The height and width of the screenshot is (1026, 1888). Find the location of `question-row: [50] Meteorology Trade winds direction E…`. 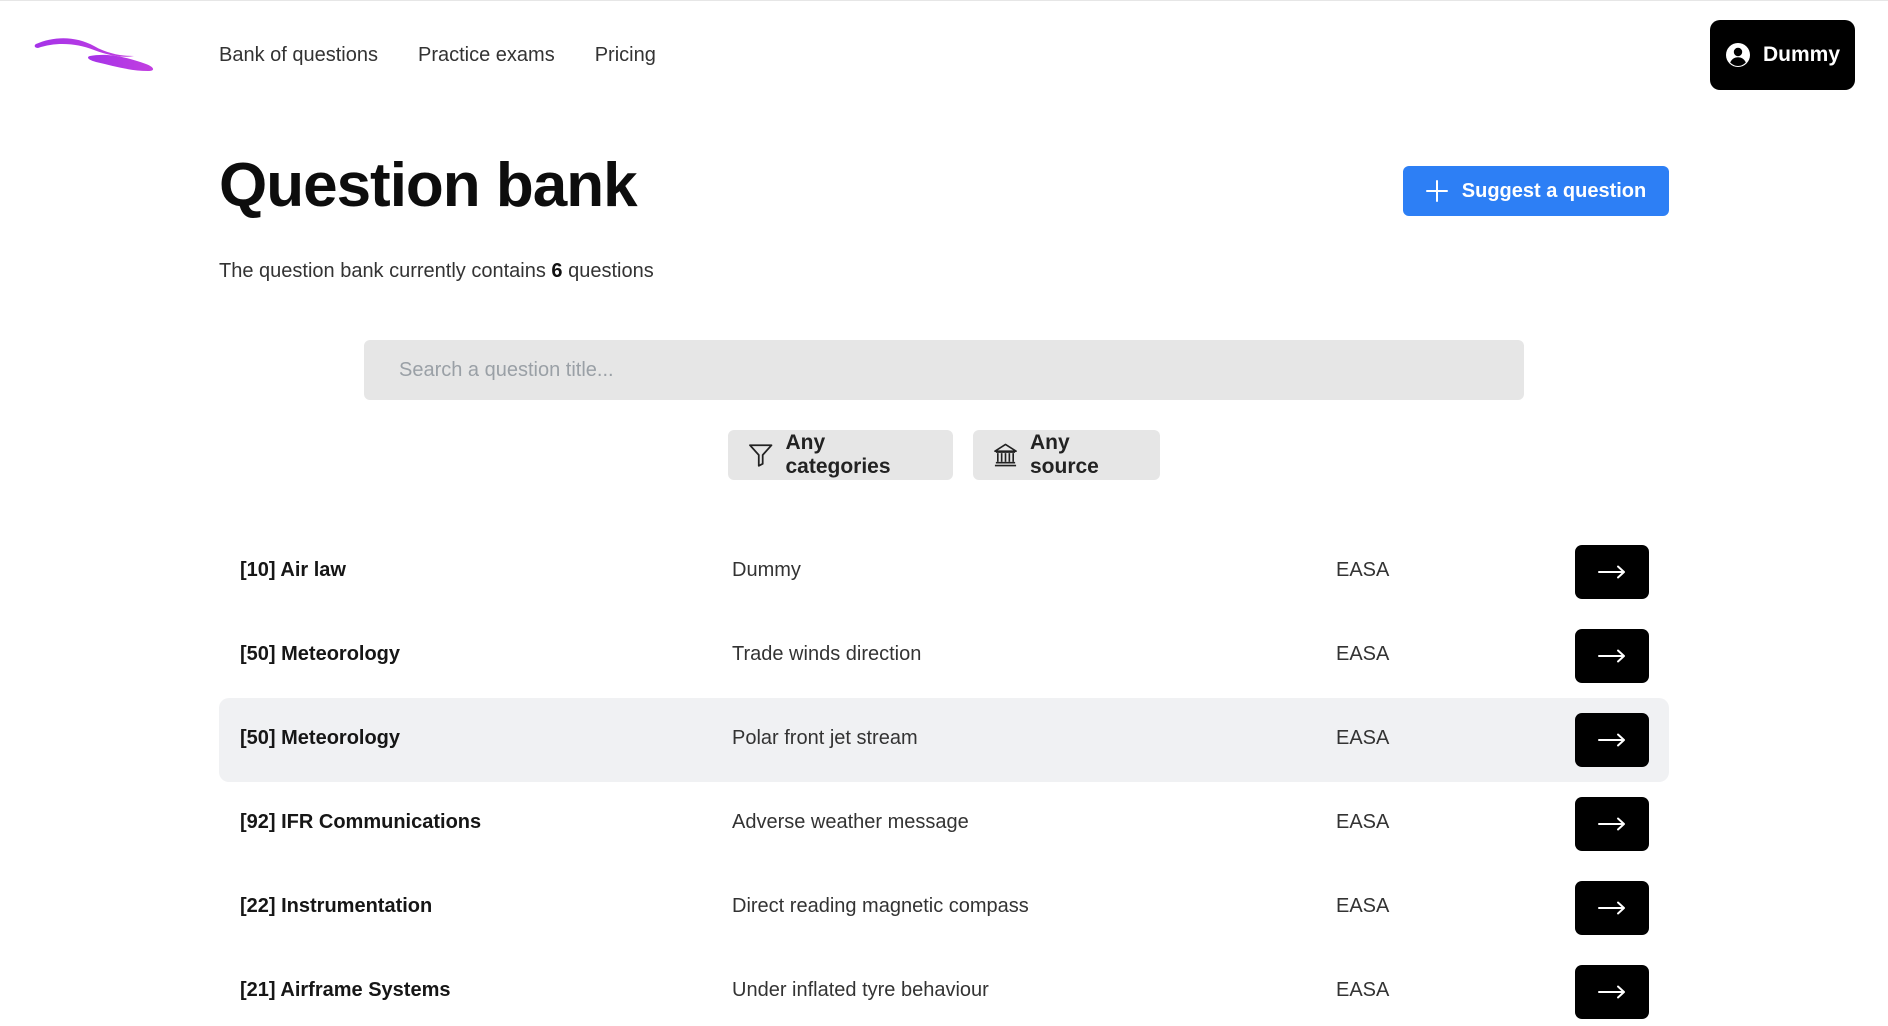

question-row: [50] Meteorology Trade winds direction E… is located at coordinates (944, 656).